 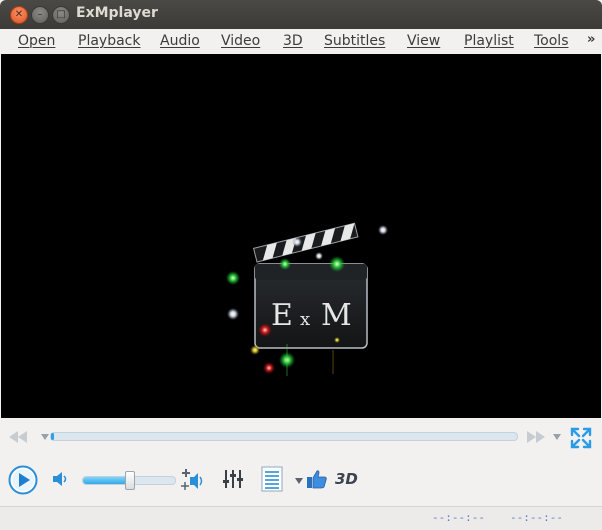 What do you see at coordinates (346, 479) in the screenshot?
I see `toggle-3d-button: 3D` at bounding box center [346, 479].